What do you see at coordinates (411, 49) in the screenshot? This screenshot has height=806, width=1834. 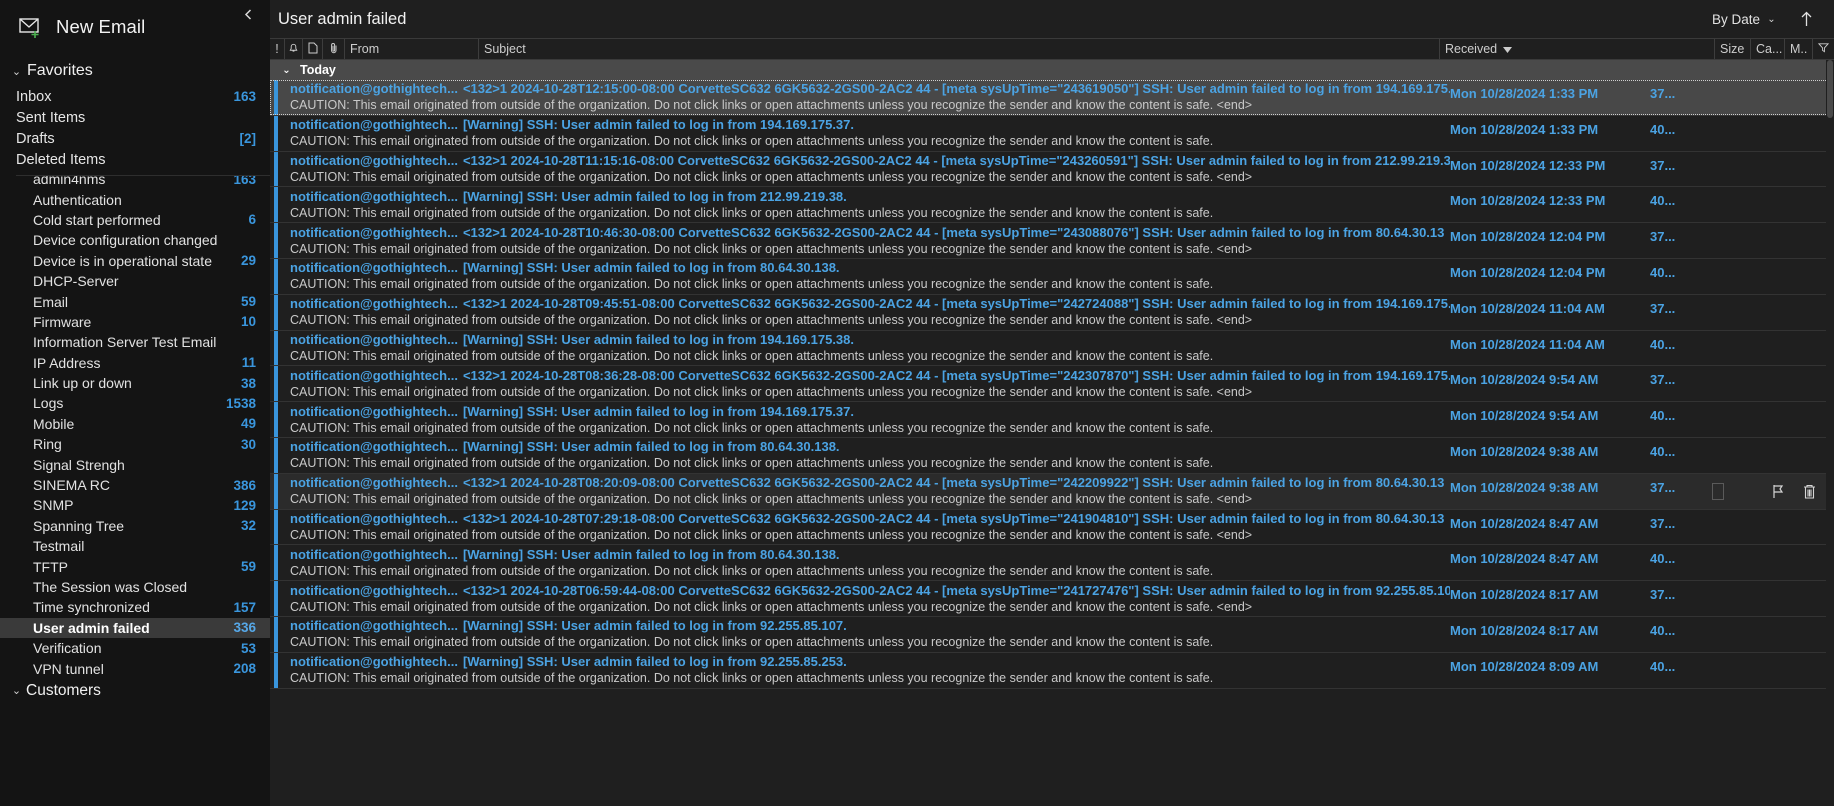 I see `column-from: From` at bounding box center [411, 49].